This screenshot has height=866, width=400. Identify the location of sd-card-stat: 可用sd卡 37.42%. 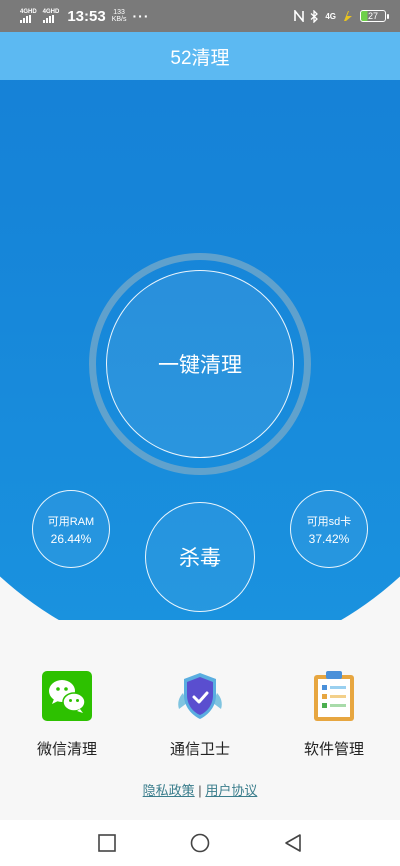
(329, 529).